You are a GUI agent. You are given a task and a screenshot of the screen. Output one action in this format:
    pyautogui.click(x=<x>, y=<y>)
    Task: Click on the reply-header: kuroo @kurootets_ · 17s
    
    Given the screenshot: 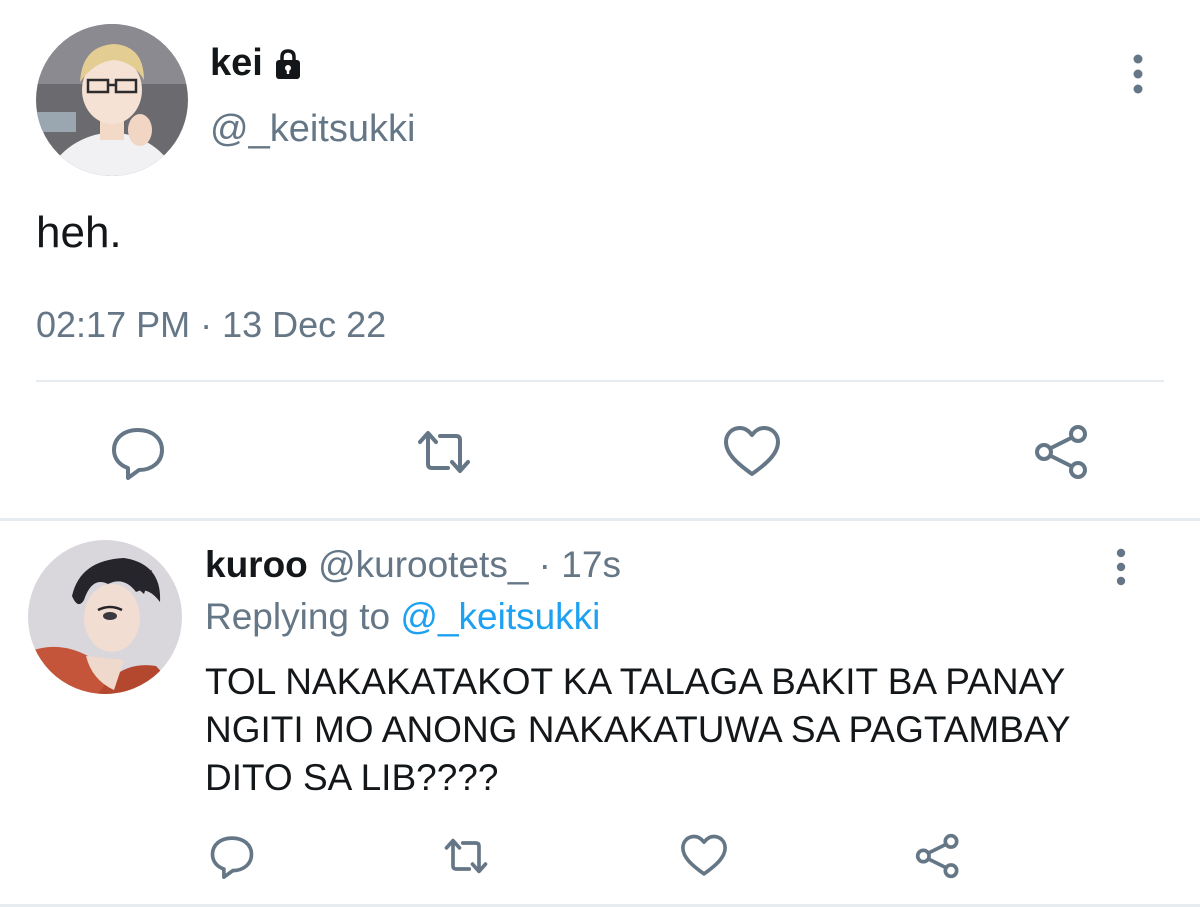 What is the action you would take?
    pyautogui.click(x=413, y=565)
    